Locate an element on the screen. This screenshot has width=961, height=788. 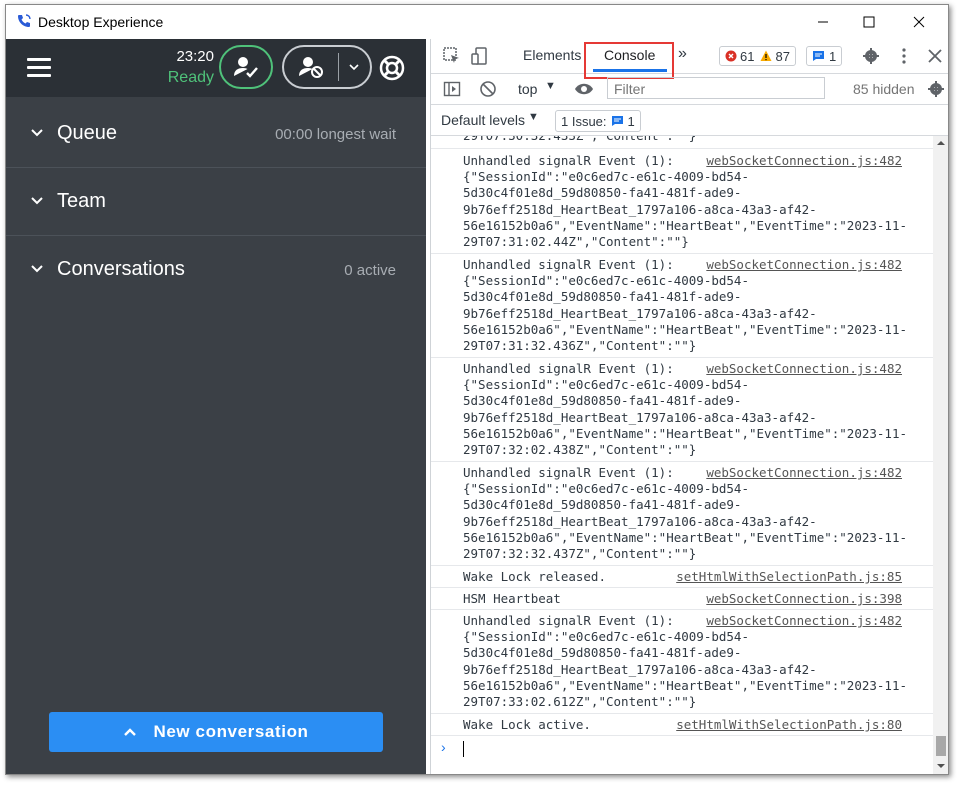
console-prompt: › is located at coordinates (682, 749).